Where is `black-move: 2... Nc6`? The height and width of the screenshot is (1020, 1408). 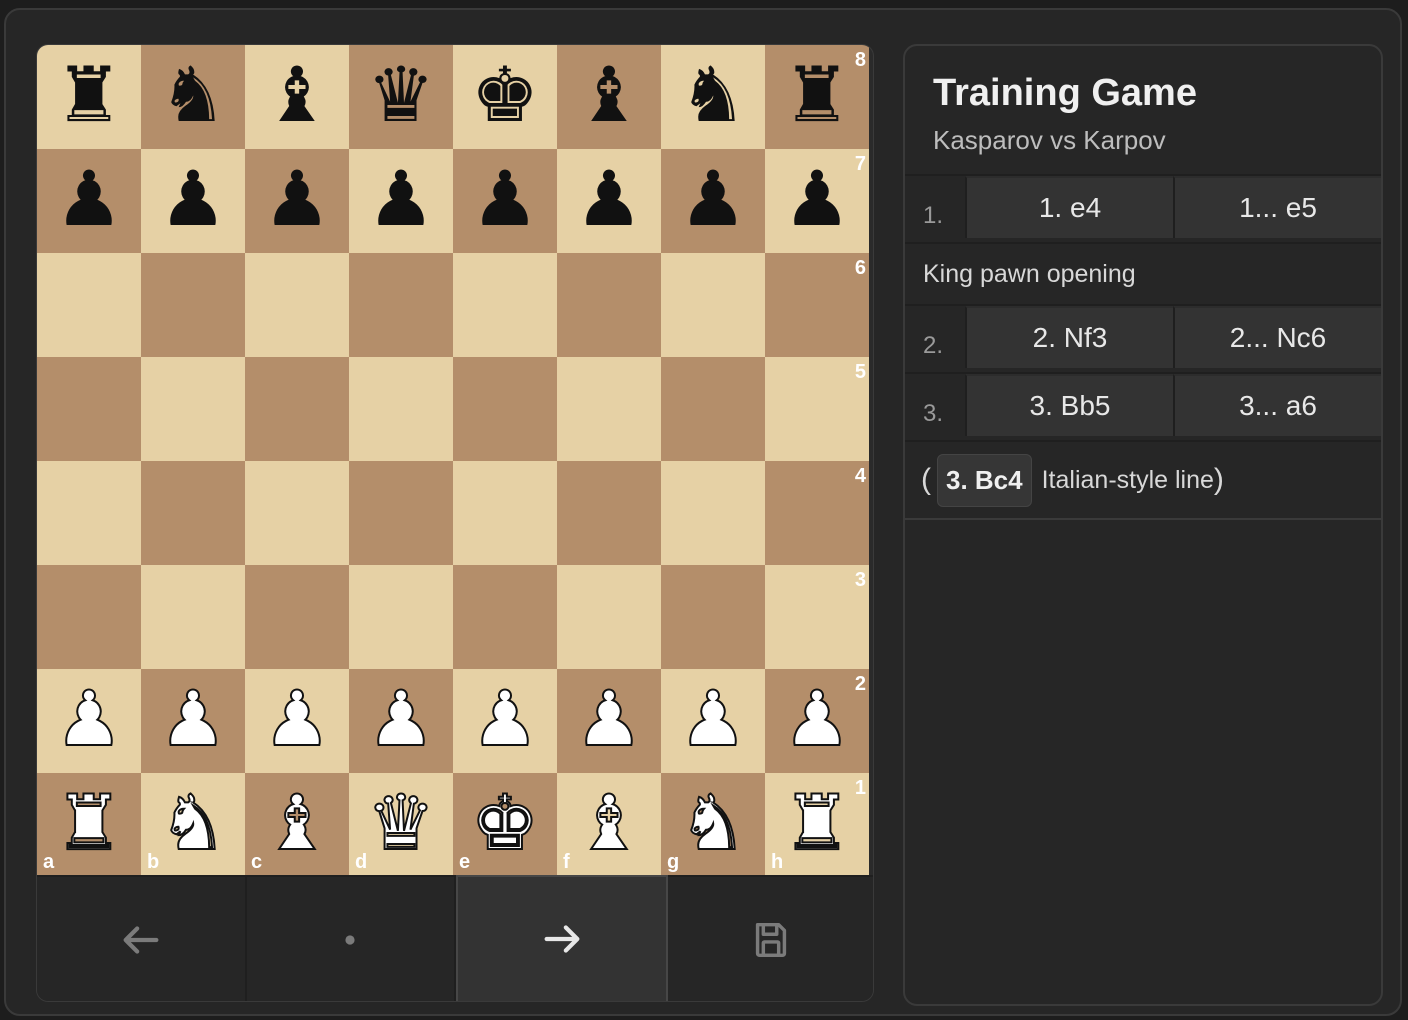
black-move: 2... Nc6 is located at coordinates (1277, 337).